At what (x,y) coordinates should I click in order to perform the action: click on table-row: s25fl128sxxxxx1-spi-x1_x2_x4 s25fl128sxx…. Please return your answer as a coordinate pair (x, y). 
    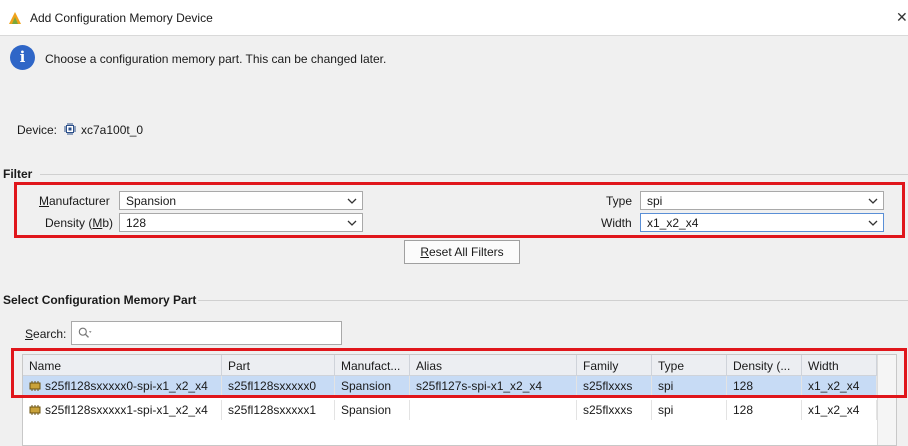
    Looking at the image, I should click on (450, 410).